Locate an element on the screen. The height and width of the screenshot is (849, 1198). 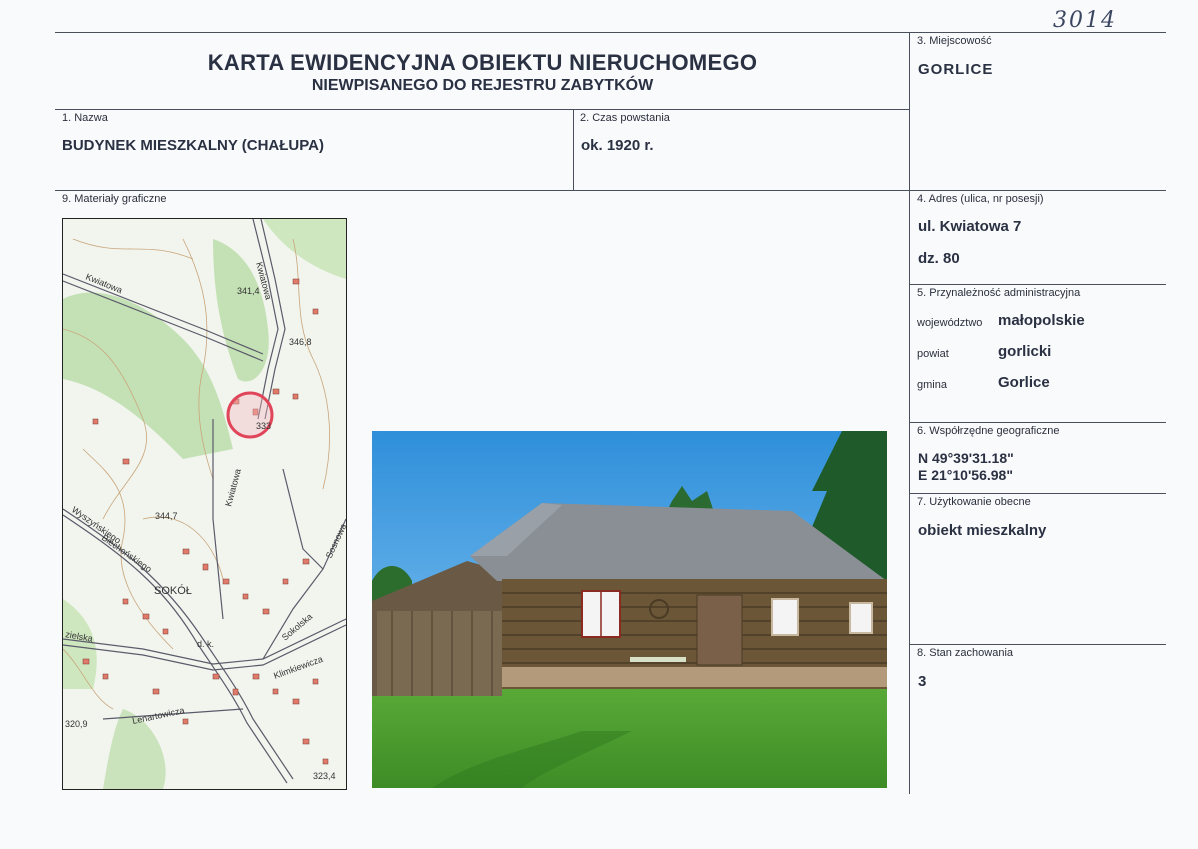
map-label-h346: 346,8 is located at coordinates (300, 342).